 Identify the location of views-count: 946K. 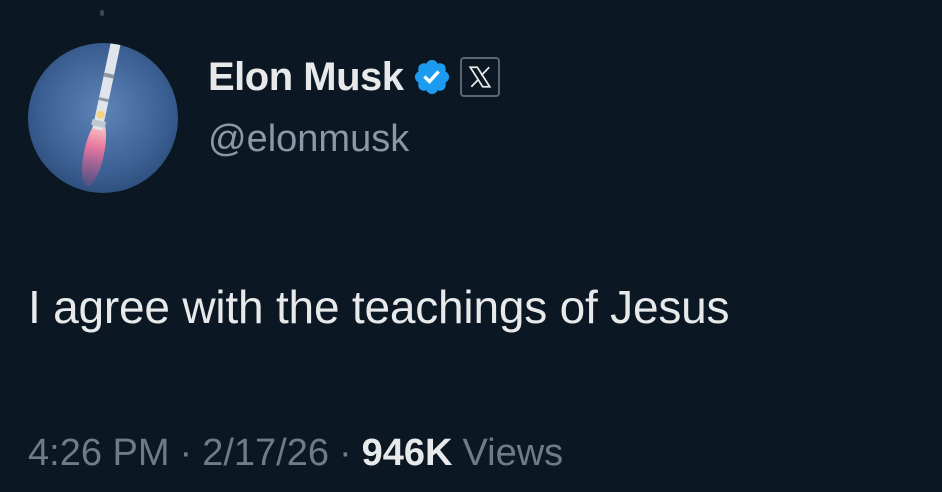
(407, 453).